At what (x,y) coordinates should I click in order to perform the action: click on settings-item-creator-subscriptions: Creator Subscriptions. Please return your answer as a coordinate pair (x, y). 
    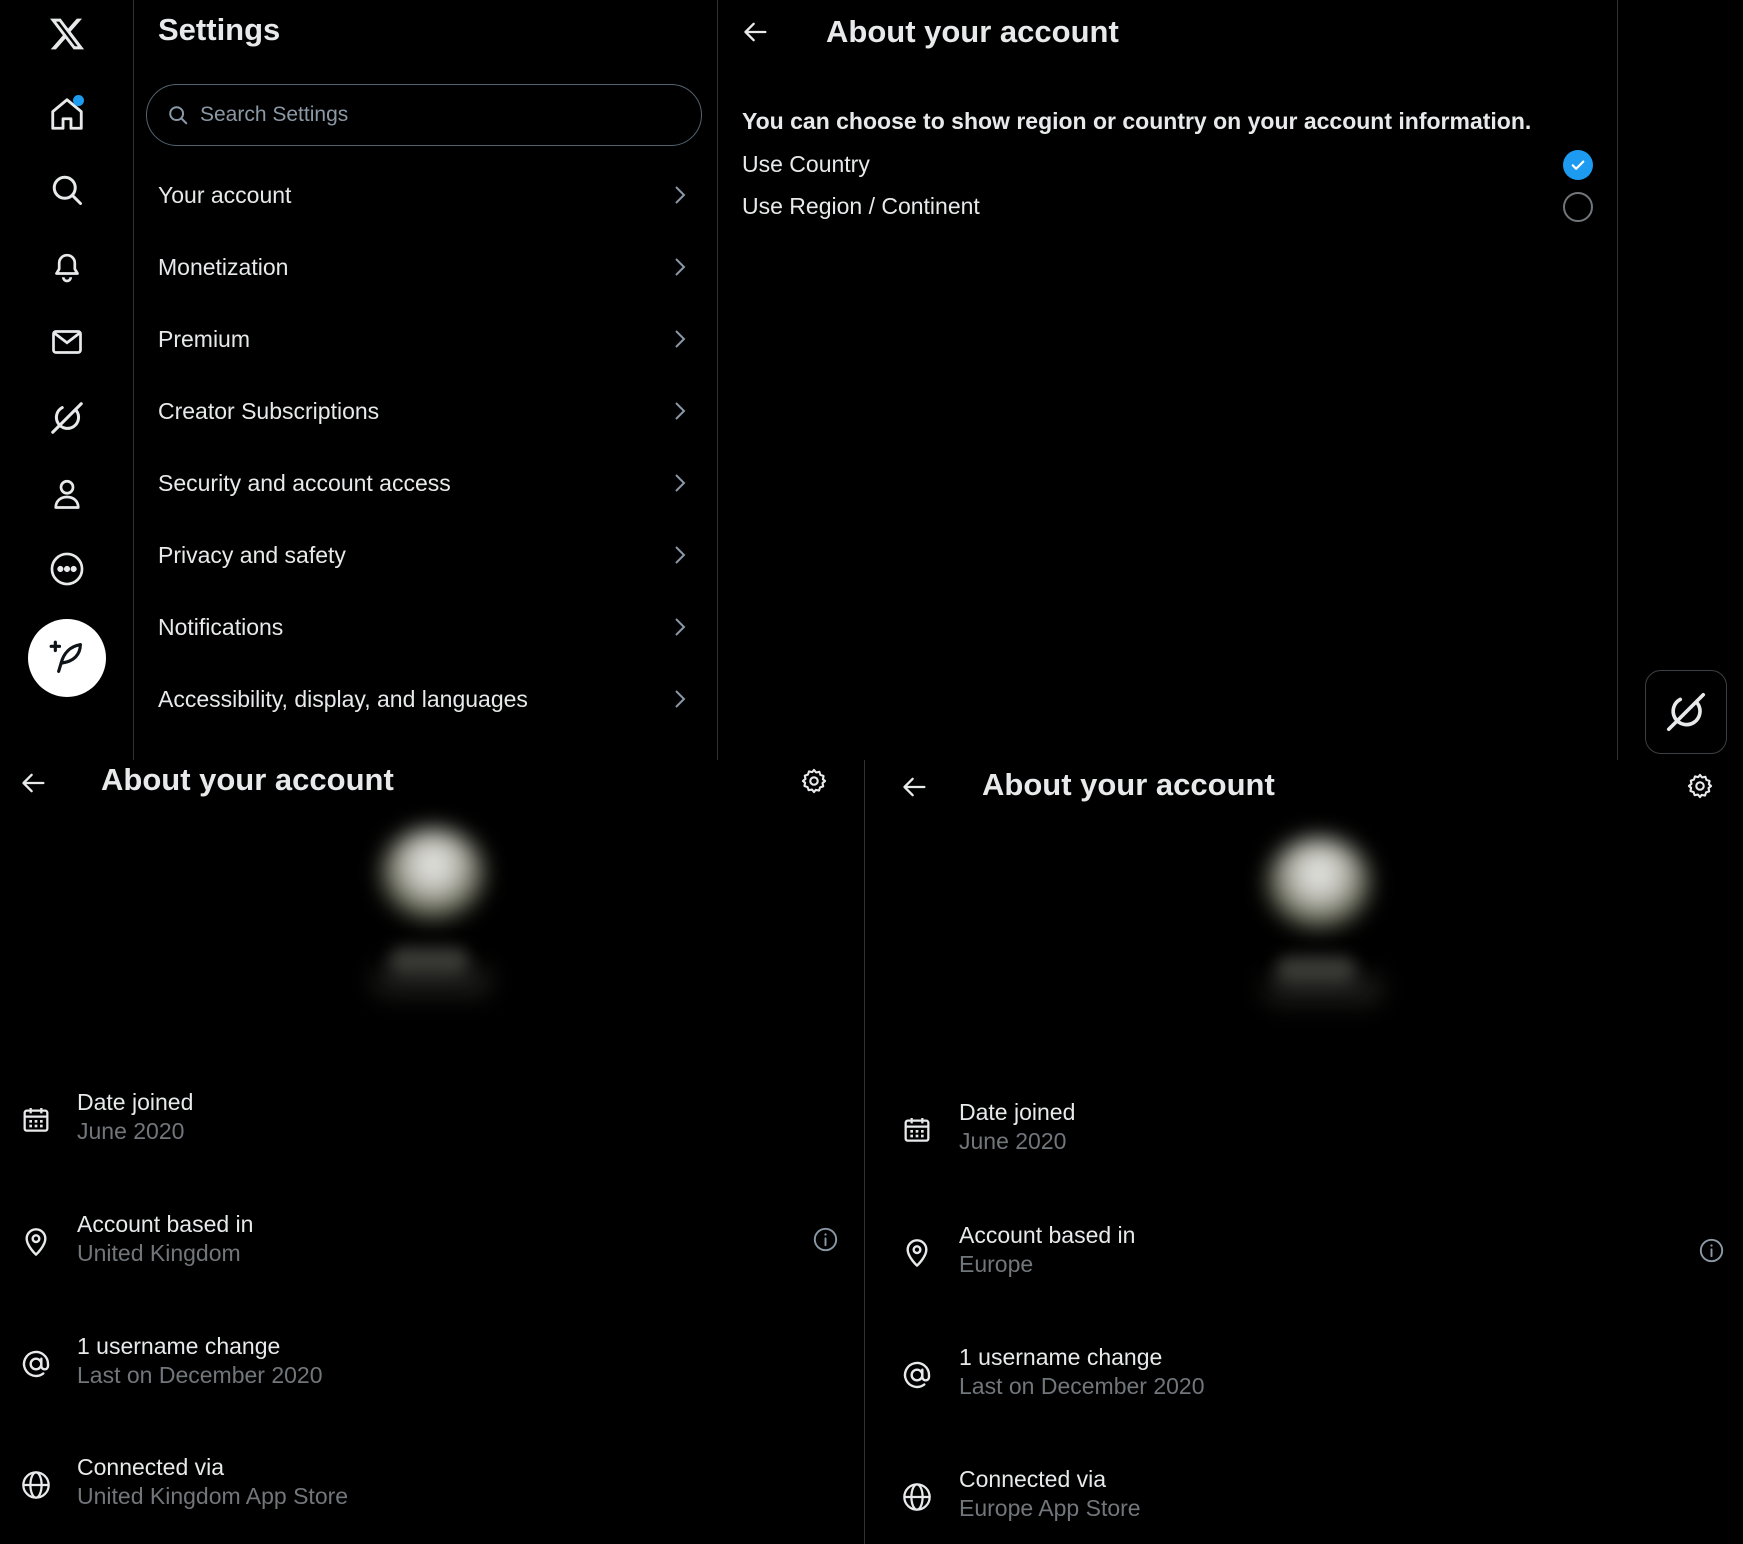
    Looking at the image, I should click on (425, 411).